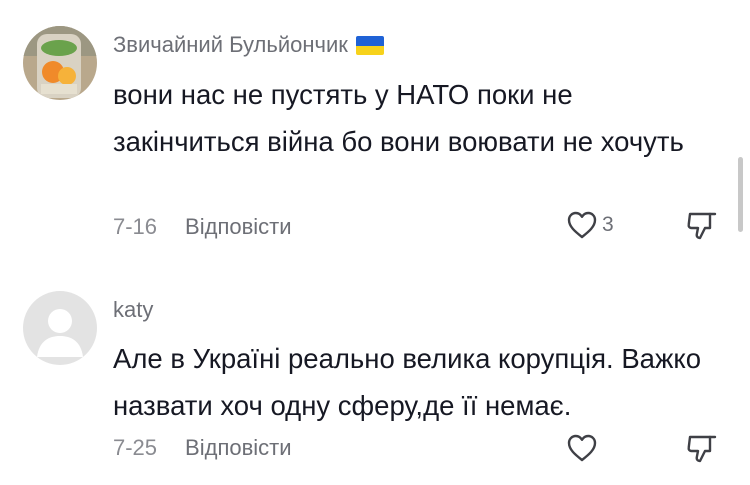 The image size is (750, 485). I want to click on comment-date: 7-16, so click(135, 226).